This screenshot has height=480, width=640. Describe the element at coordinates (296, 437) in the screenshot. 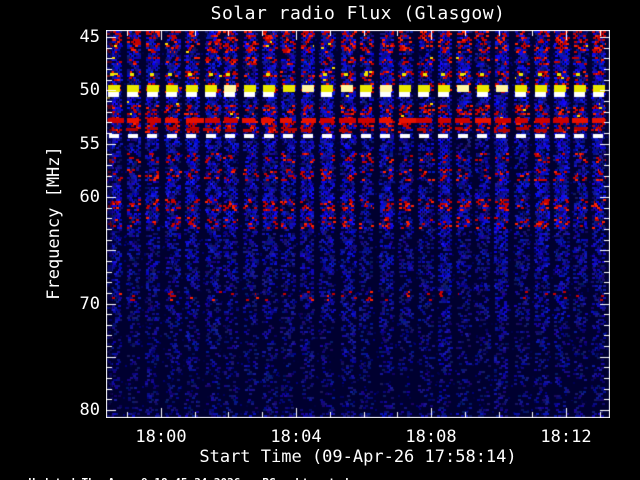

I see `x-tick-label-1804: 18:04` at that location.